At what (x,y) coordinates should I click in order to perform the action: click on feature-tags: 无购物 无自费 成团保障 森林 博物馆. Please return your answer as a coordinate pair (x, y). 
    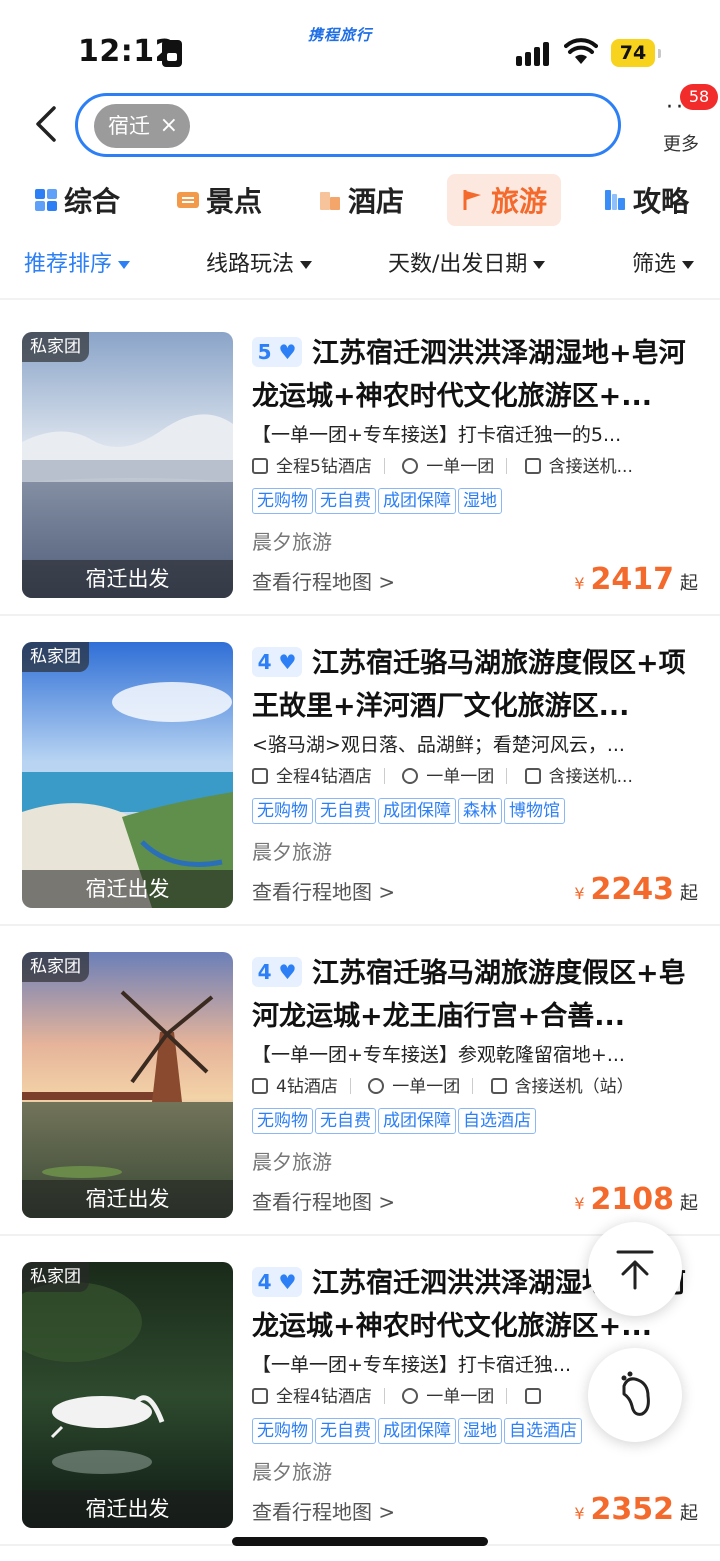
    Looking at the image, I should click on (475, 813).